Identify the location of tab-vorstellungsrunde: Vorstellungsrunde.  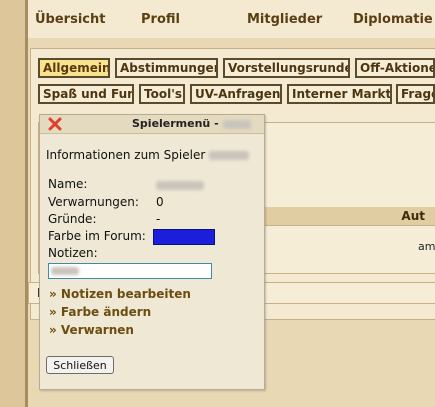
(286, 68).